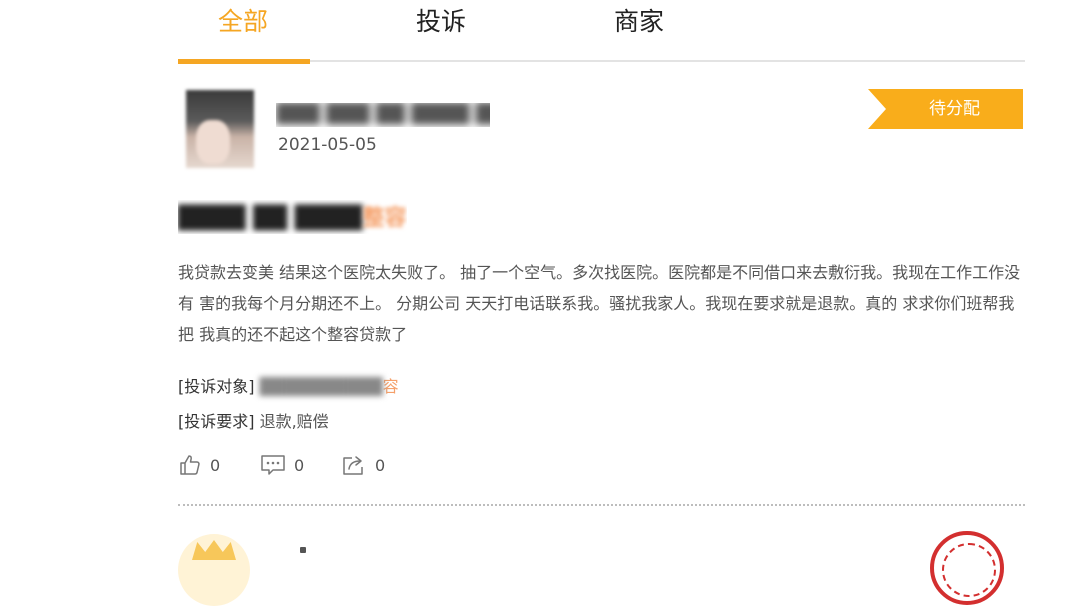 This screenshot has height=606, width=1080. I want to click on avatar, so click(220, 129).